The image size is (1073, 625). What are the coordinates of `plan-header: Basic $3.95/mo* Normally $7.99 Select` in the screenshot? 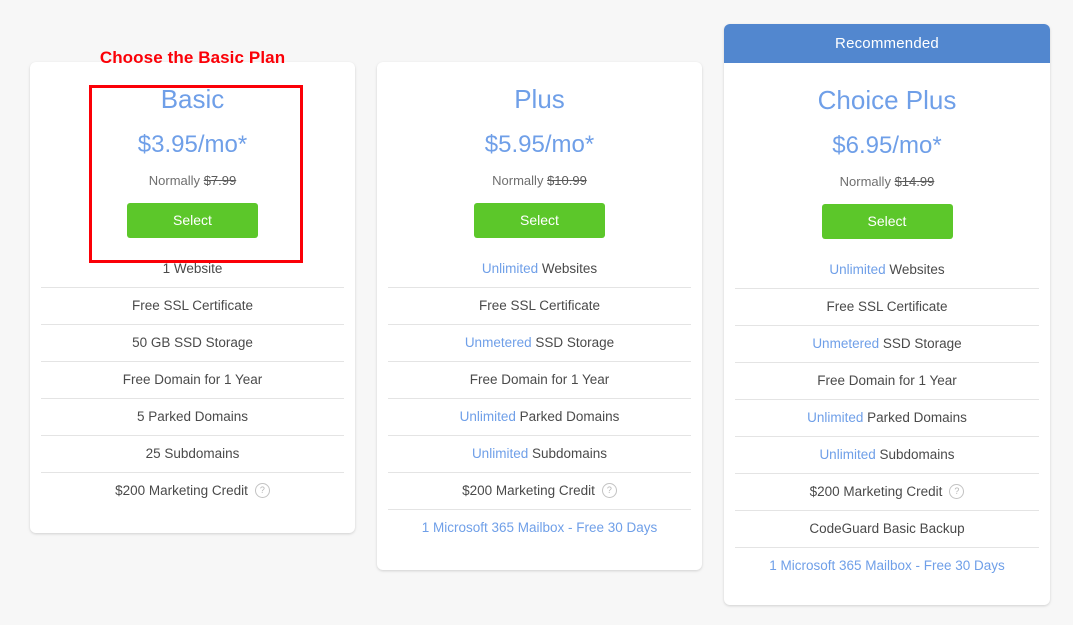 It's located at (192, 150).